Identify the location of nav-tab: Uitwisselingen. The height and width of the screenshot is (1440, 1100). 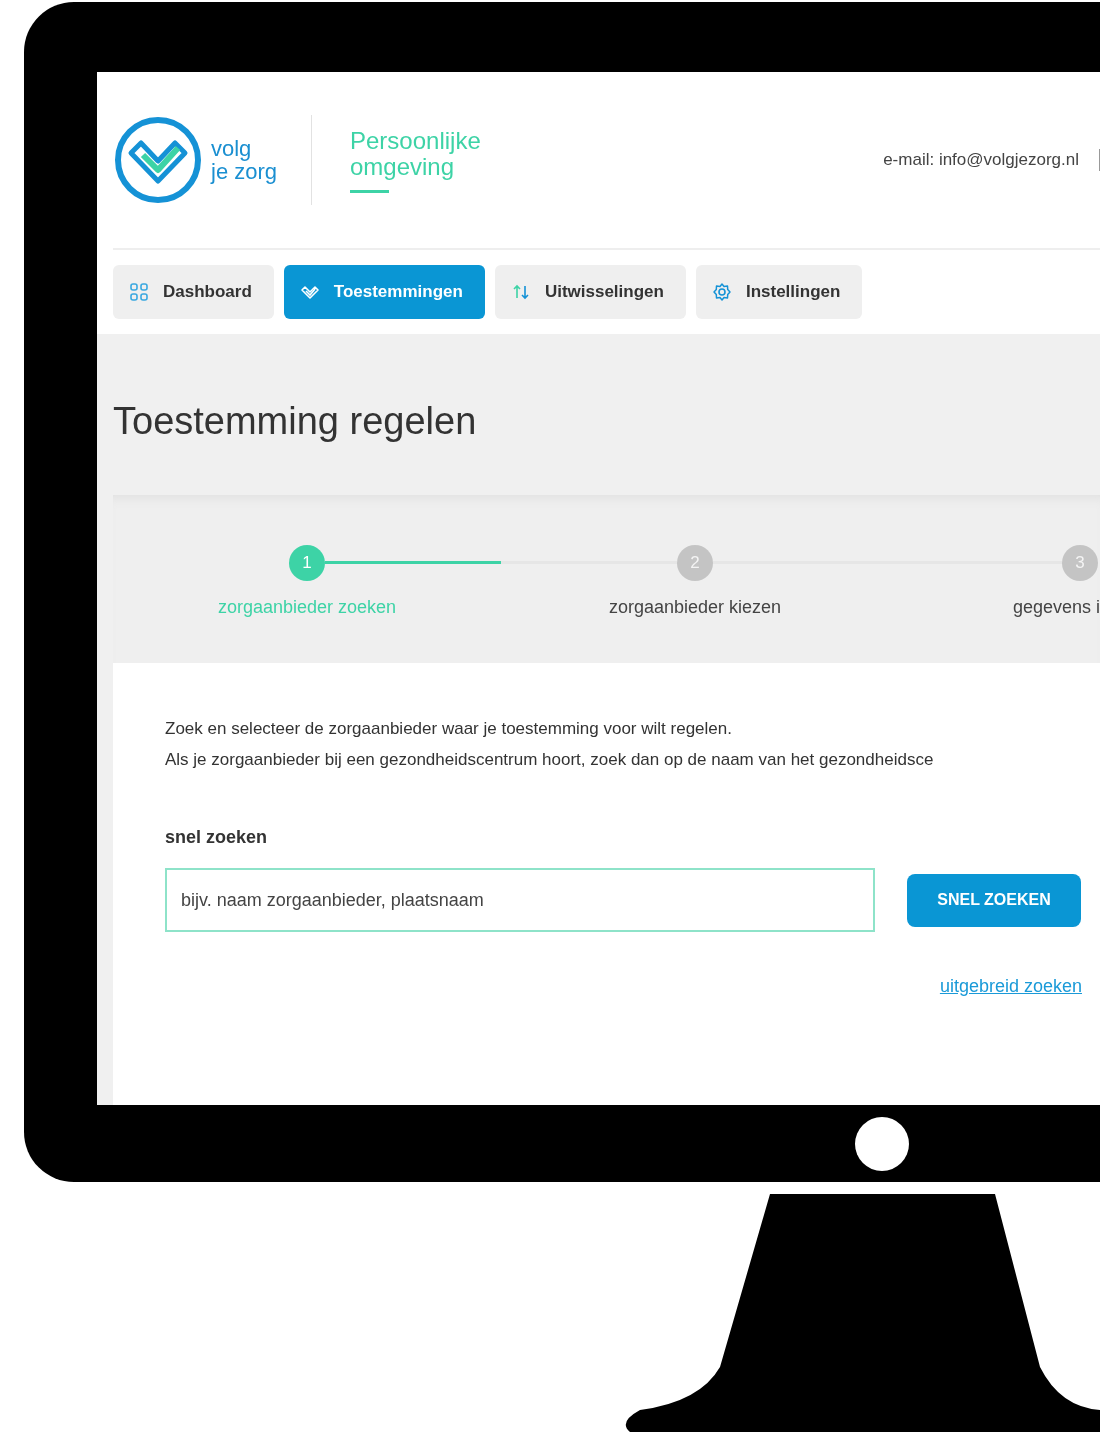
(590, 292).